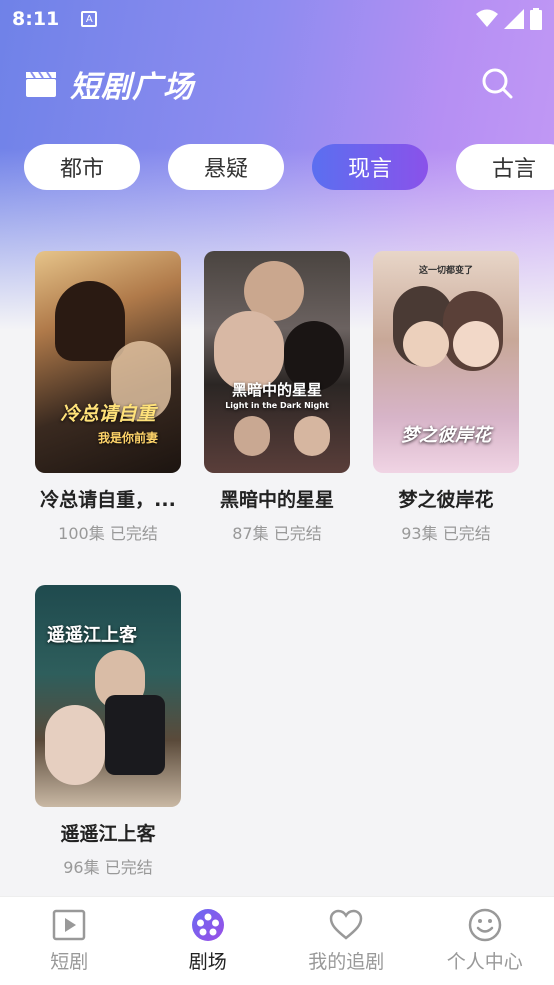 Image resolution: width=554 pixels, height=985 pixels. Describe the element at coordinates (92, 635) in the screenshot. I see `poster-title: 遥遥江上客` at that location.